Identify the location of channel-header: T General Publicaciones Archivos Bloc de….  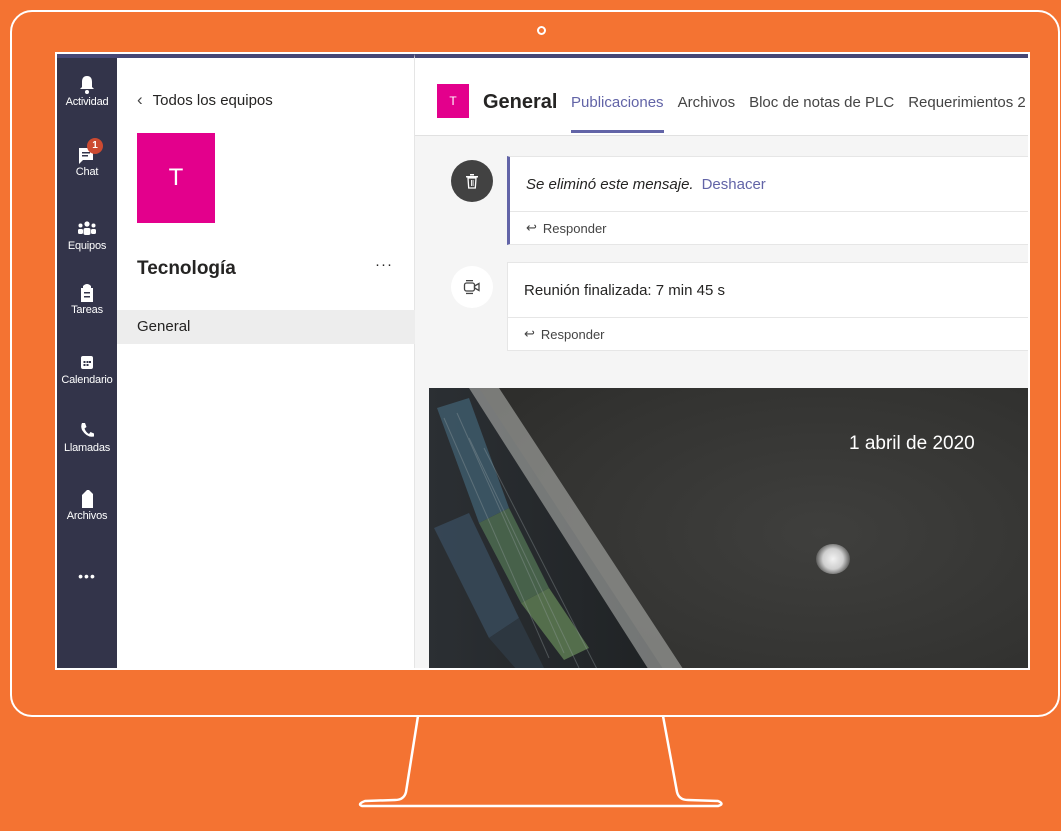
(721, 97).